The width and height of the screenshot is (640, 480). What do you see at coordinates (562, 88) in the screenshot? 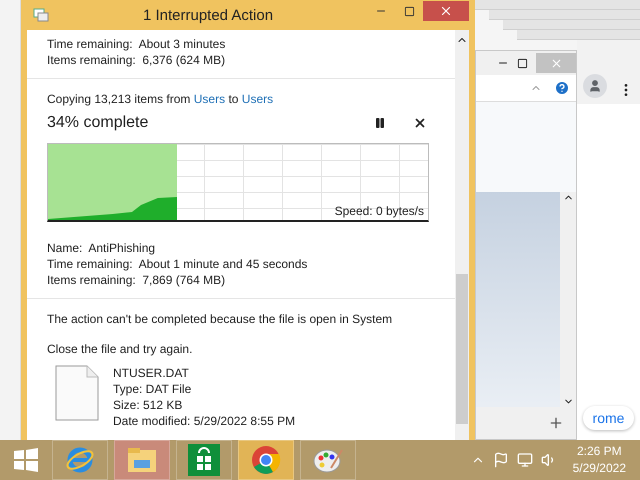
I see `help-icon` at bounding box center [562, 88].